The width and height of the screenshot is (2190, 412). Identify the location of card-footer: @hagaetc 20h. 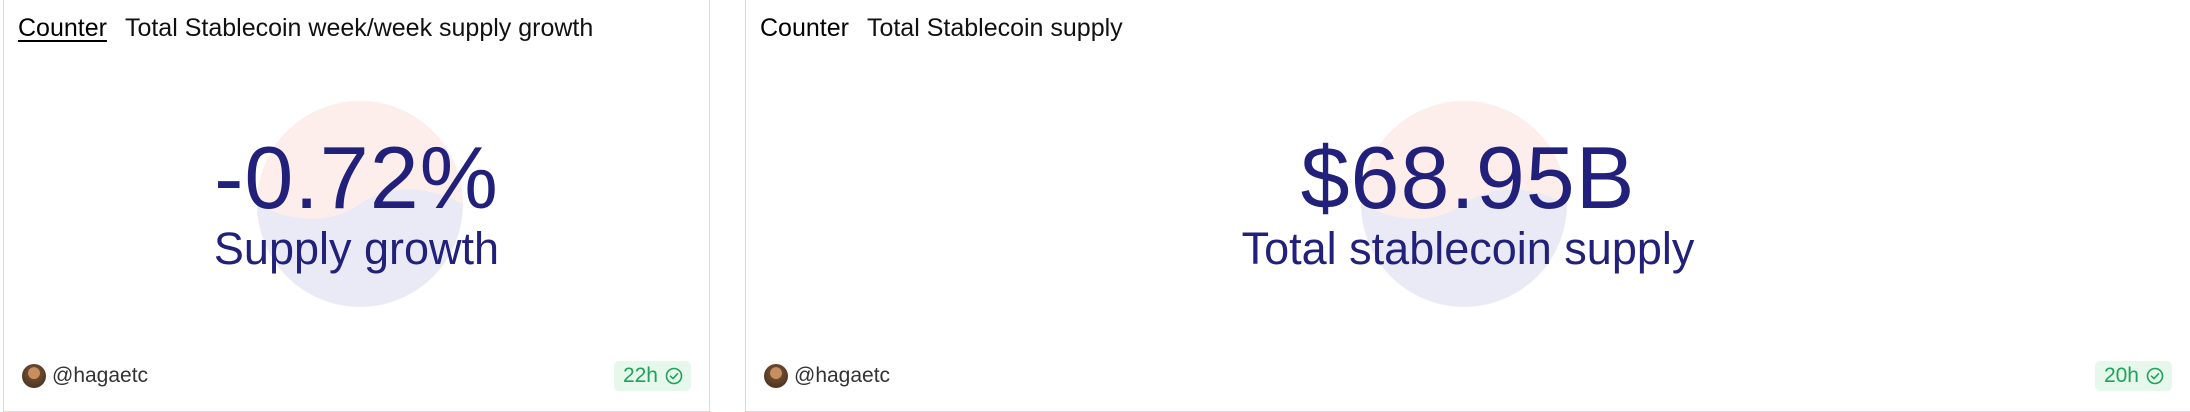
(1468, 376).